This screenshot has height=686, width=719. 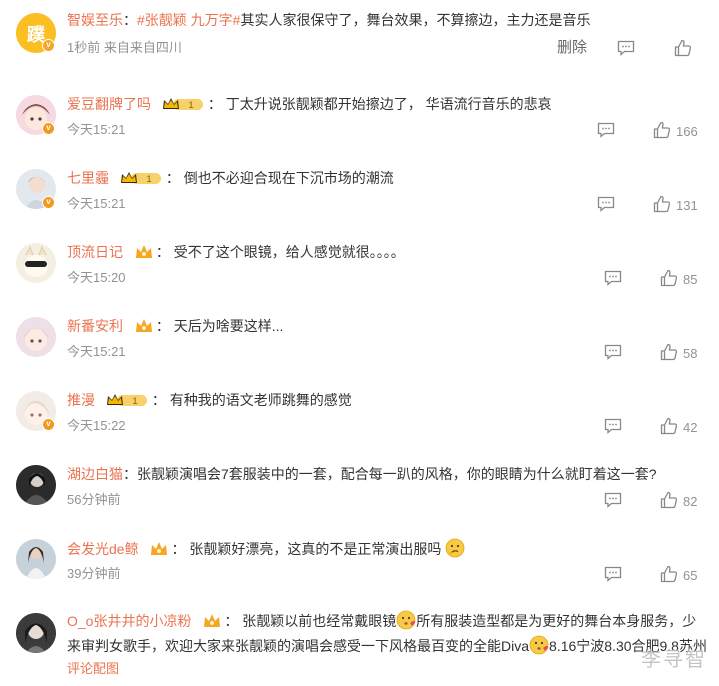 What do you see at coordinates (455, 548) in the screenshot?
I see `thinking-emoji-icon` at bounding box center [455, 548].